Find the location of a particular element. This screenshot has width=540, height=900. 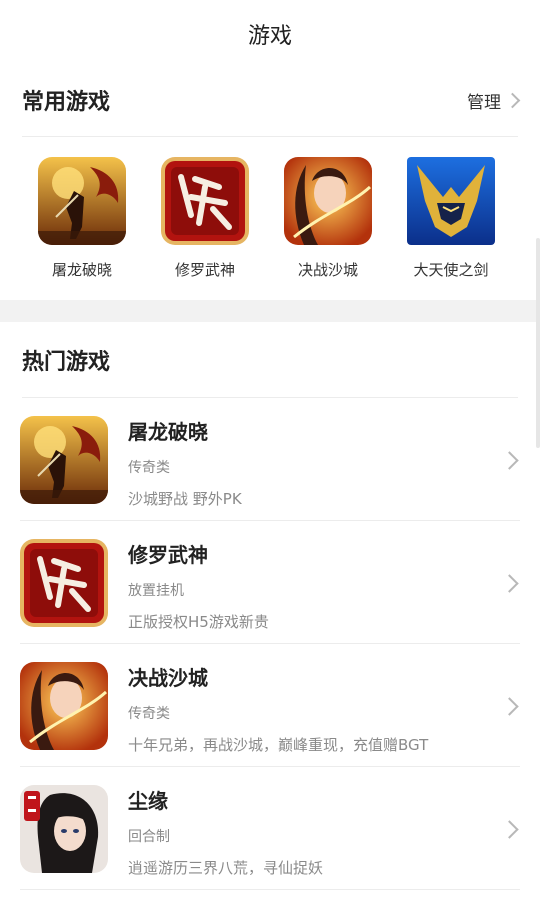

manage-button: 管理 is located at coordinates (494, 100).